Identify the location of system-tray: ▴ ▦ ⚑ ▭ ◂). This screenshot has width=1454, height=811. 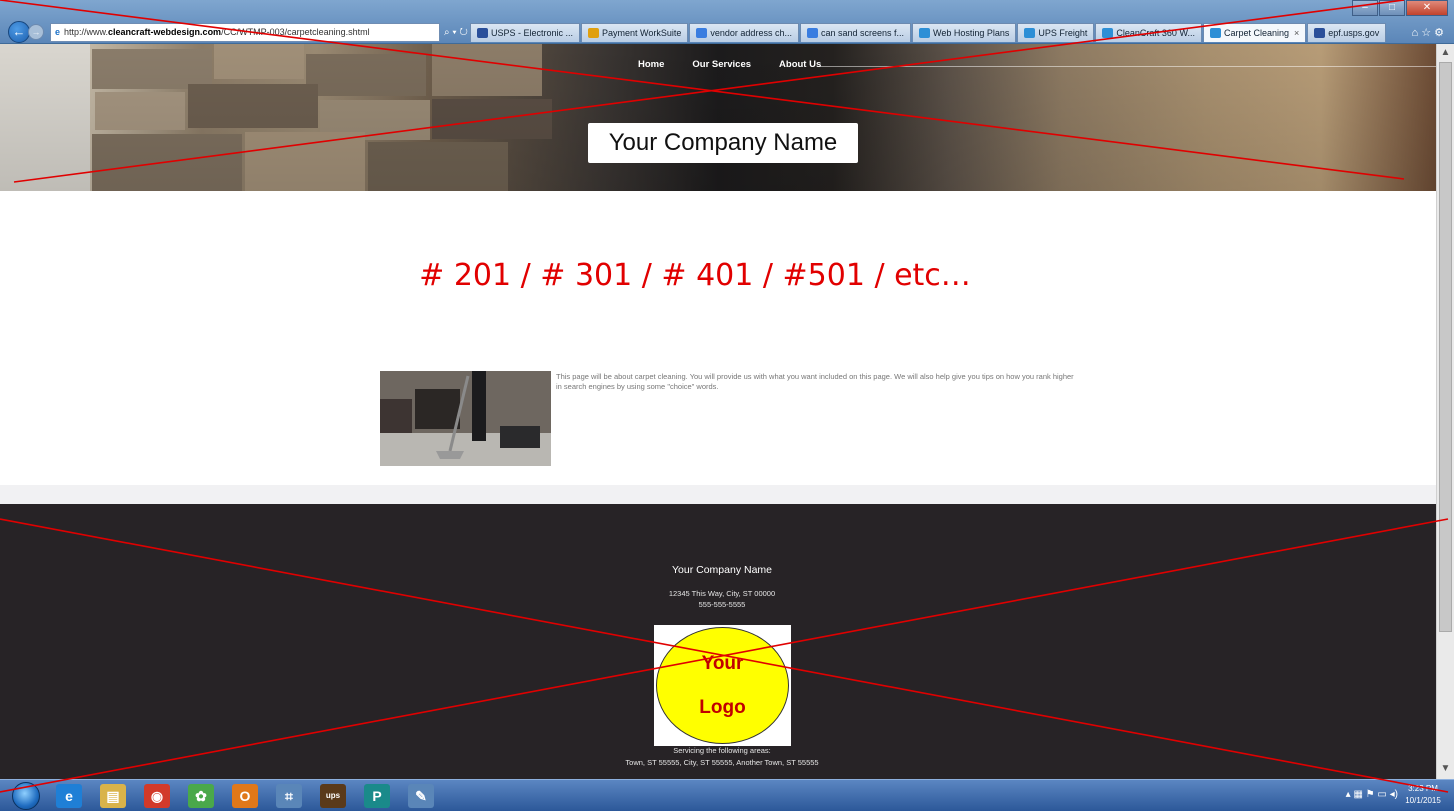
(1372, 794).